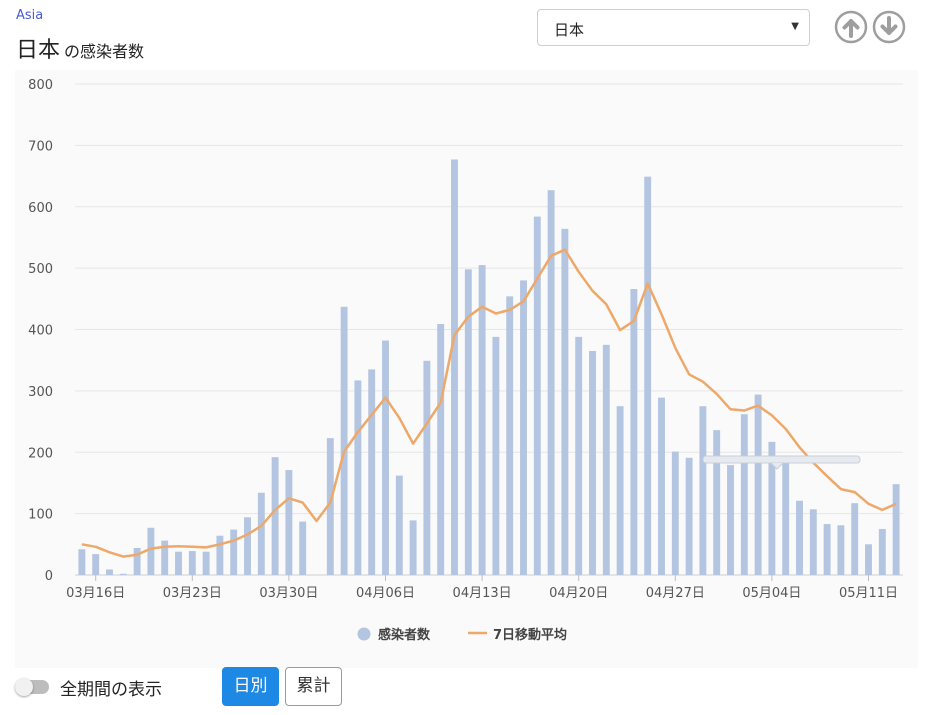  Describe the element at coordinates (40, 515) in the screenshot. I see `y-tick-label: 100` at that location.